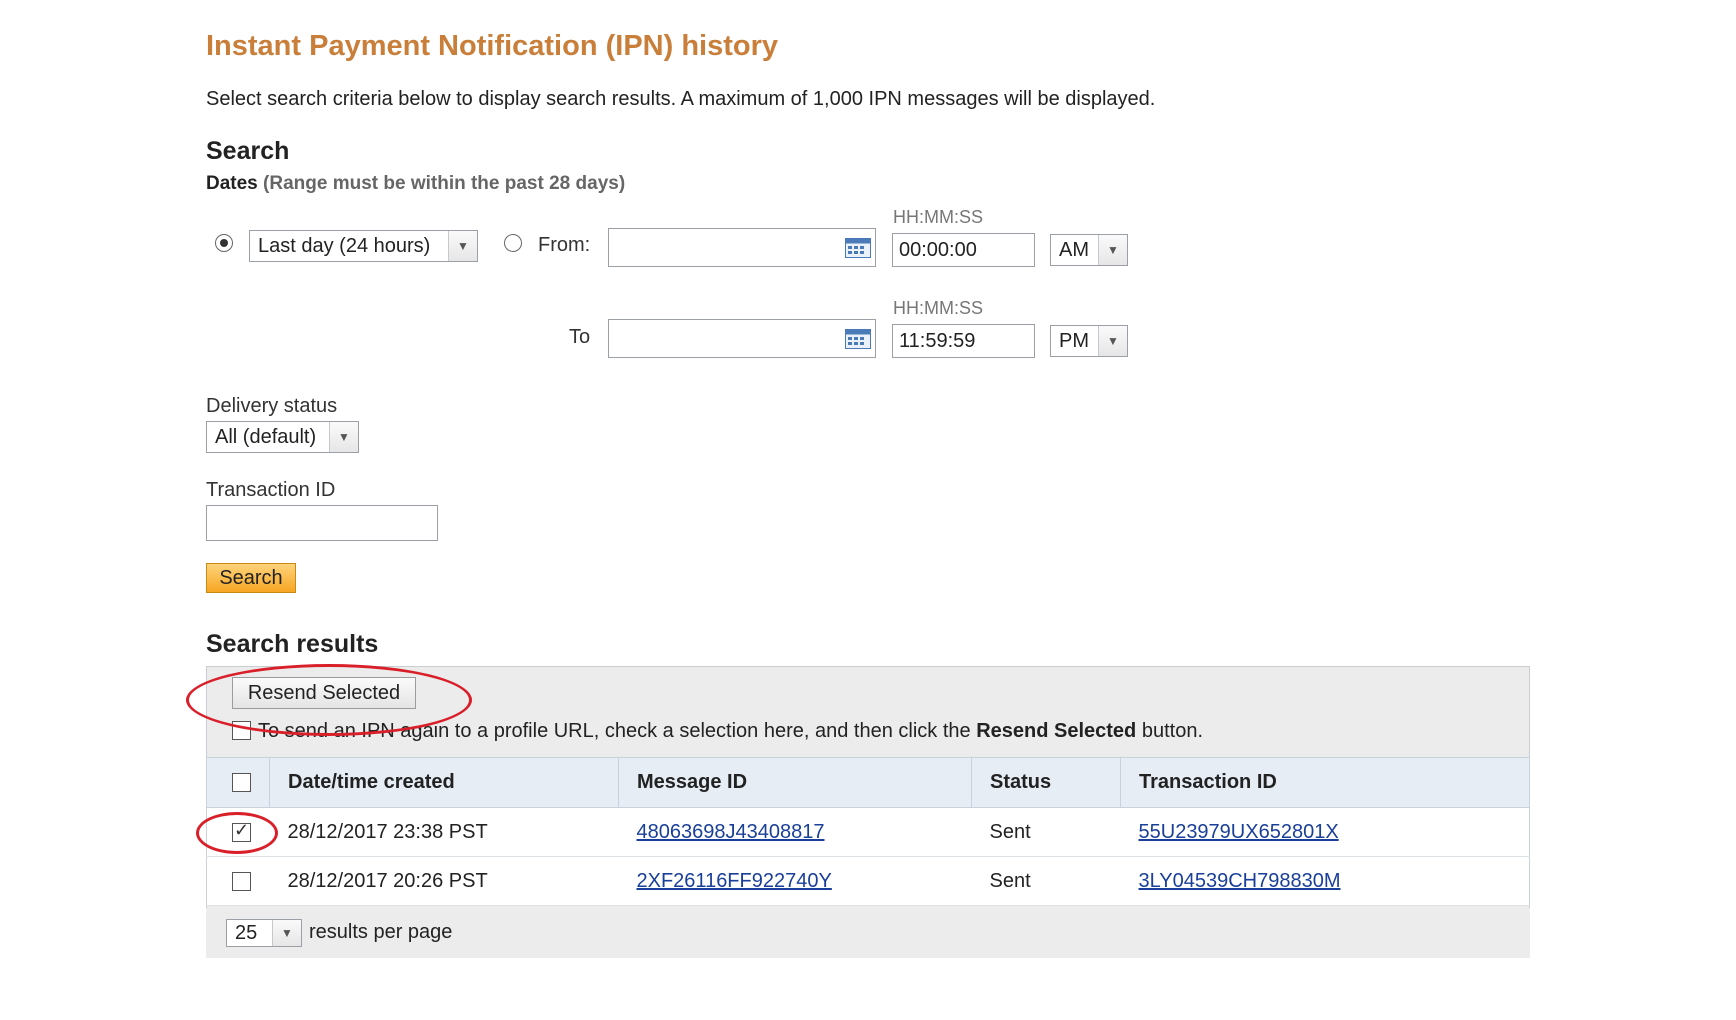 Image resolution: width=1736 pixels, height=1020 pixels. What do you see at coordinates (292, 644) in the screenshot?
I see `results-heading: Search results` at bounding box center [292, 644].